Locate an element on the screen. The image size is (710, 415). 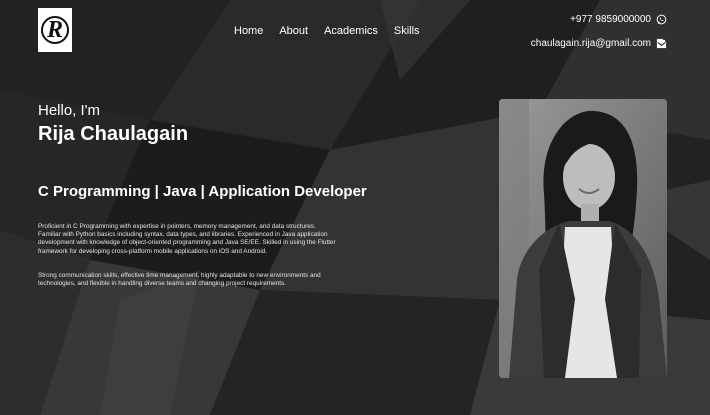
logo-letter: R is located at coordinates (55, 30).